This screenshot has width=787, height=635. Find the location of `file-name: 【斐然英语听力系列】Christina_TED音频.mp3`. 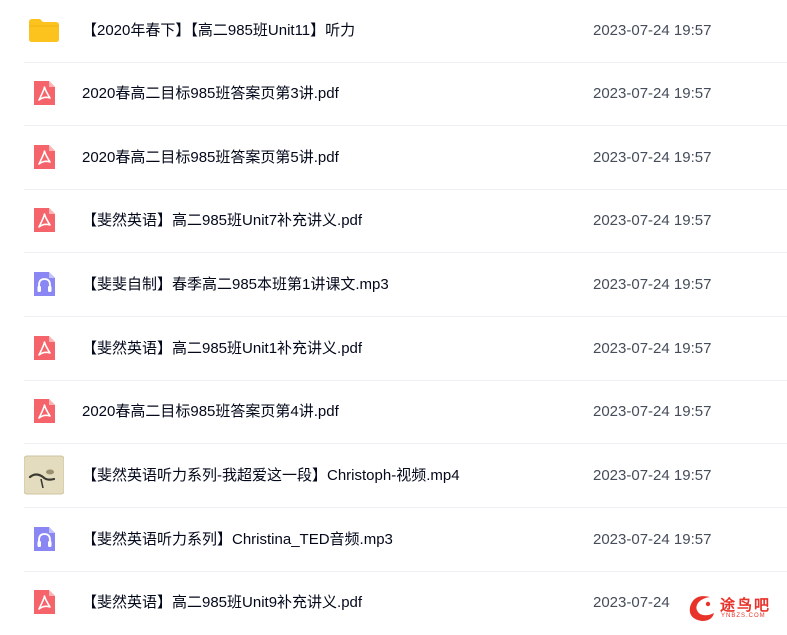

file-name: 【斐然英语听力系列】Christina_TED音频.mp3 is located at coordinates (237, 540).